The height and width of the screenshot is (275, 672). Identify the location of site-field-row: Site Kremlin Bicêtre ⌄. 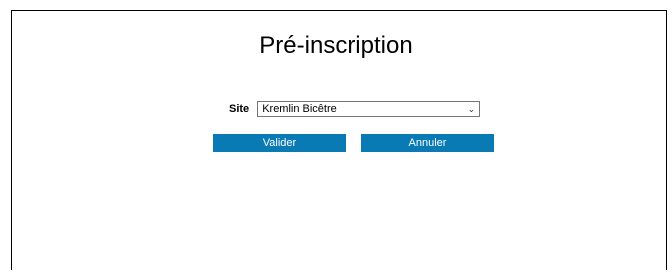
(355, 109).